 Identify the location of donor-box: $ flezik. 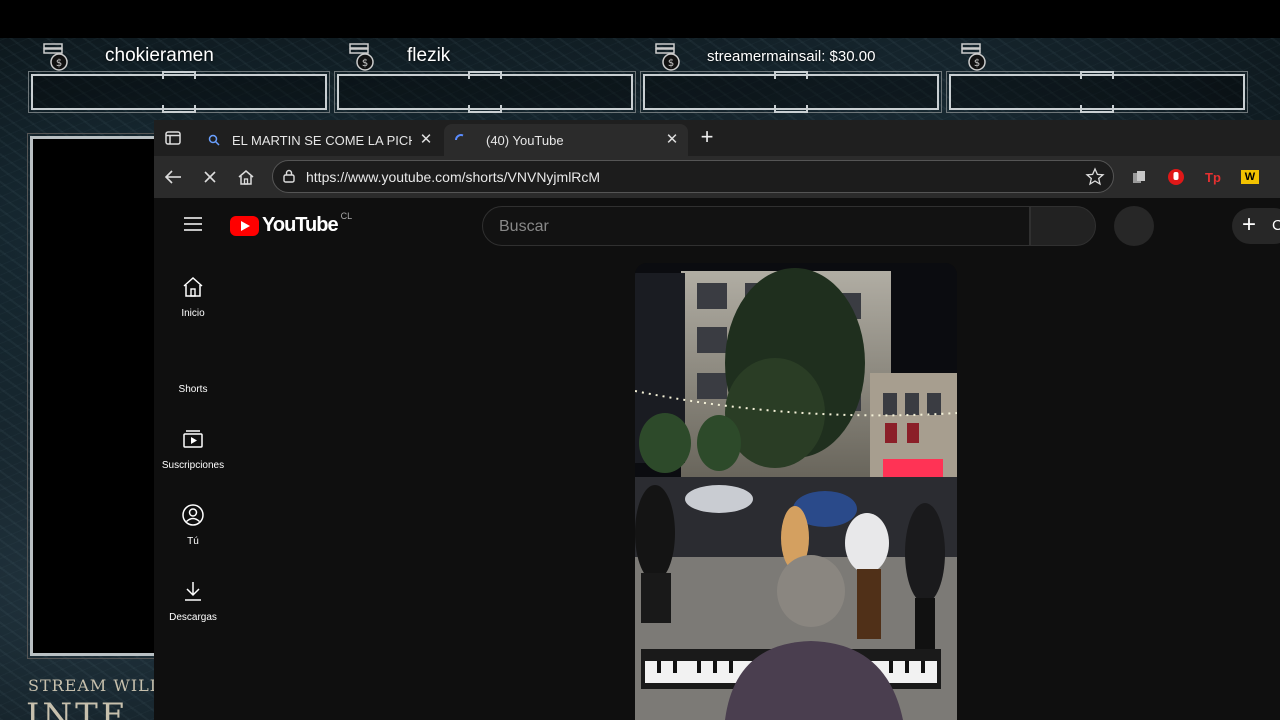
(485, 76).